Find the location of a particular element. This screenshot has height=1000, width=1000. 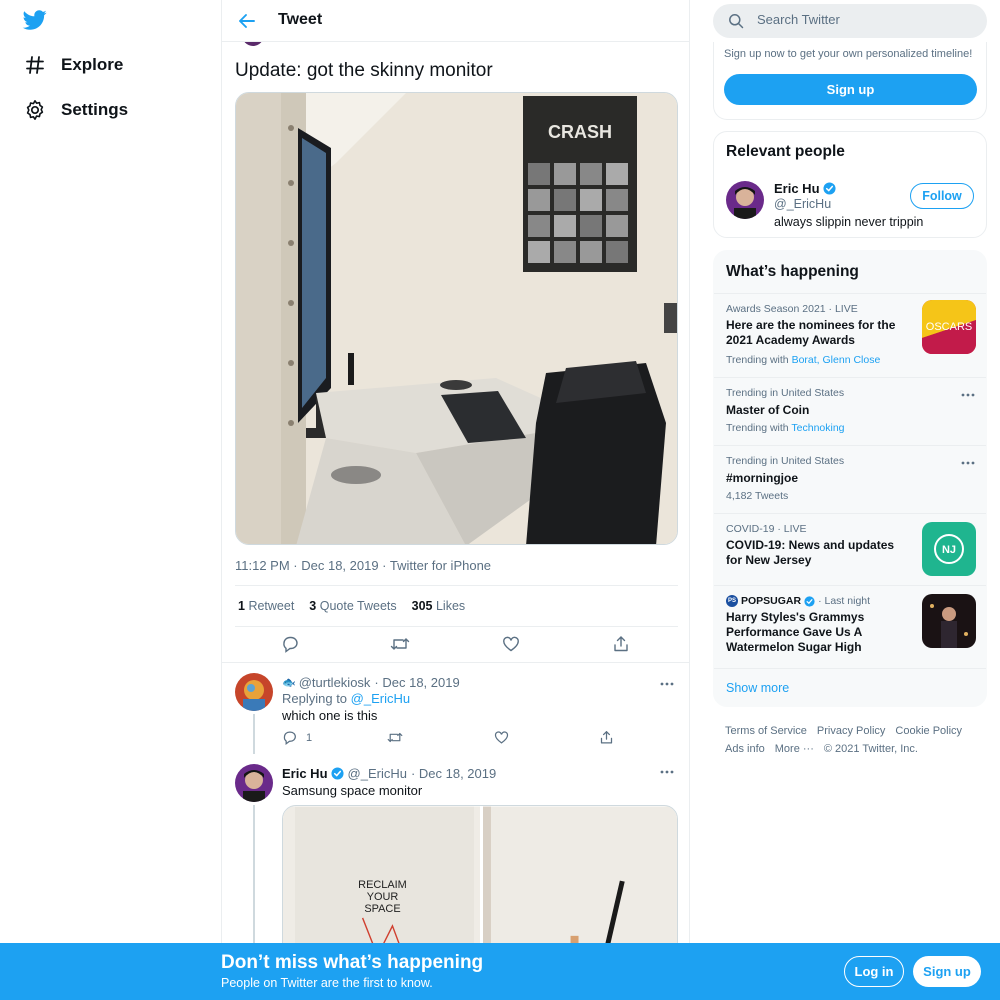

poster-title: CRASH is located at coordinates (580, 132).